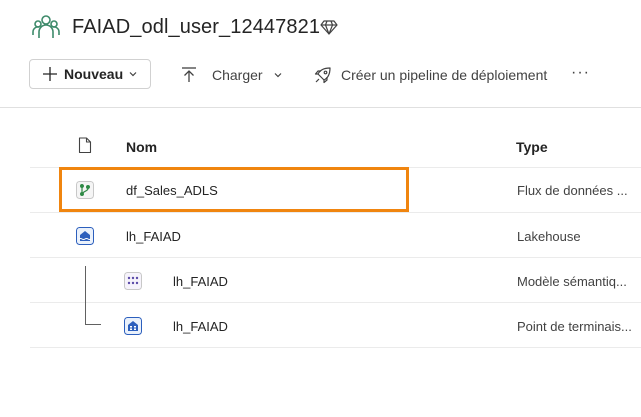  I want to click on rocket-icon, so click(322, 75).